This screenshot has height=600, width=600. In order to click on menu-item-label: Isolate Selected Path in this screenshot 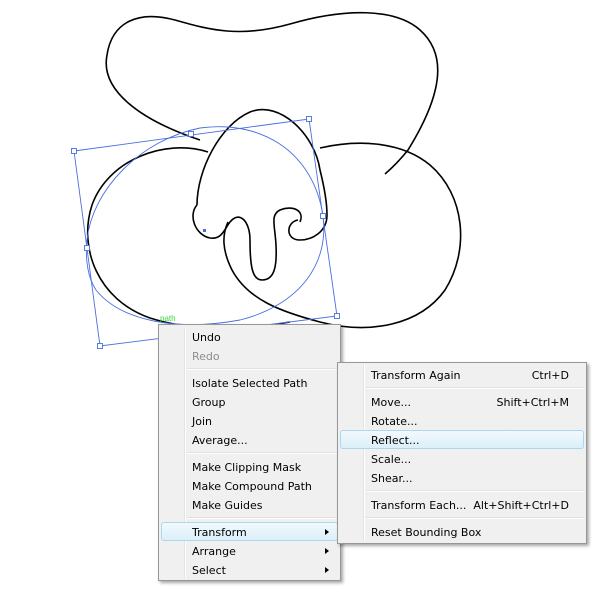, I will do `click(250, 383)`.